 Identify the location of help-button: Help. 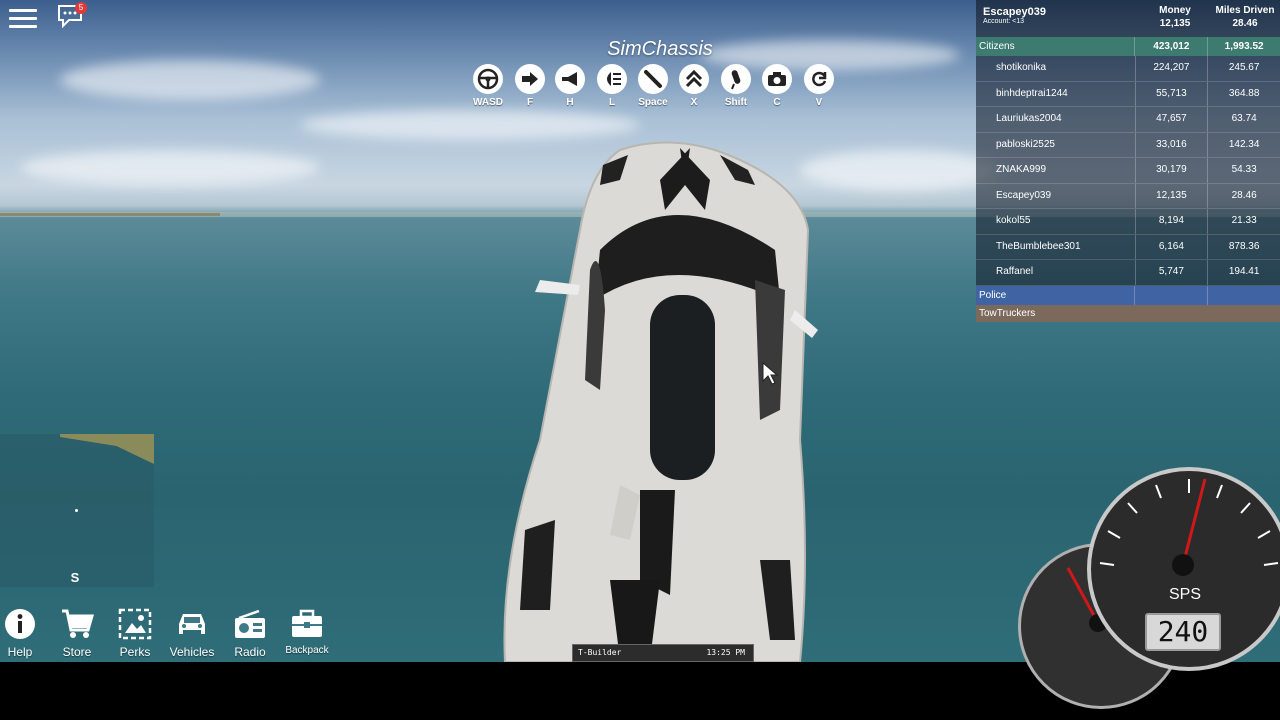
(22, 632).